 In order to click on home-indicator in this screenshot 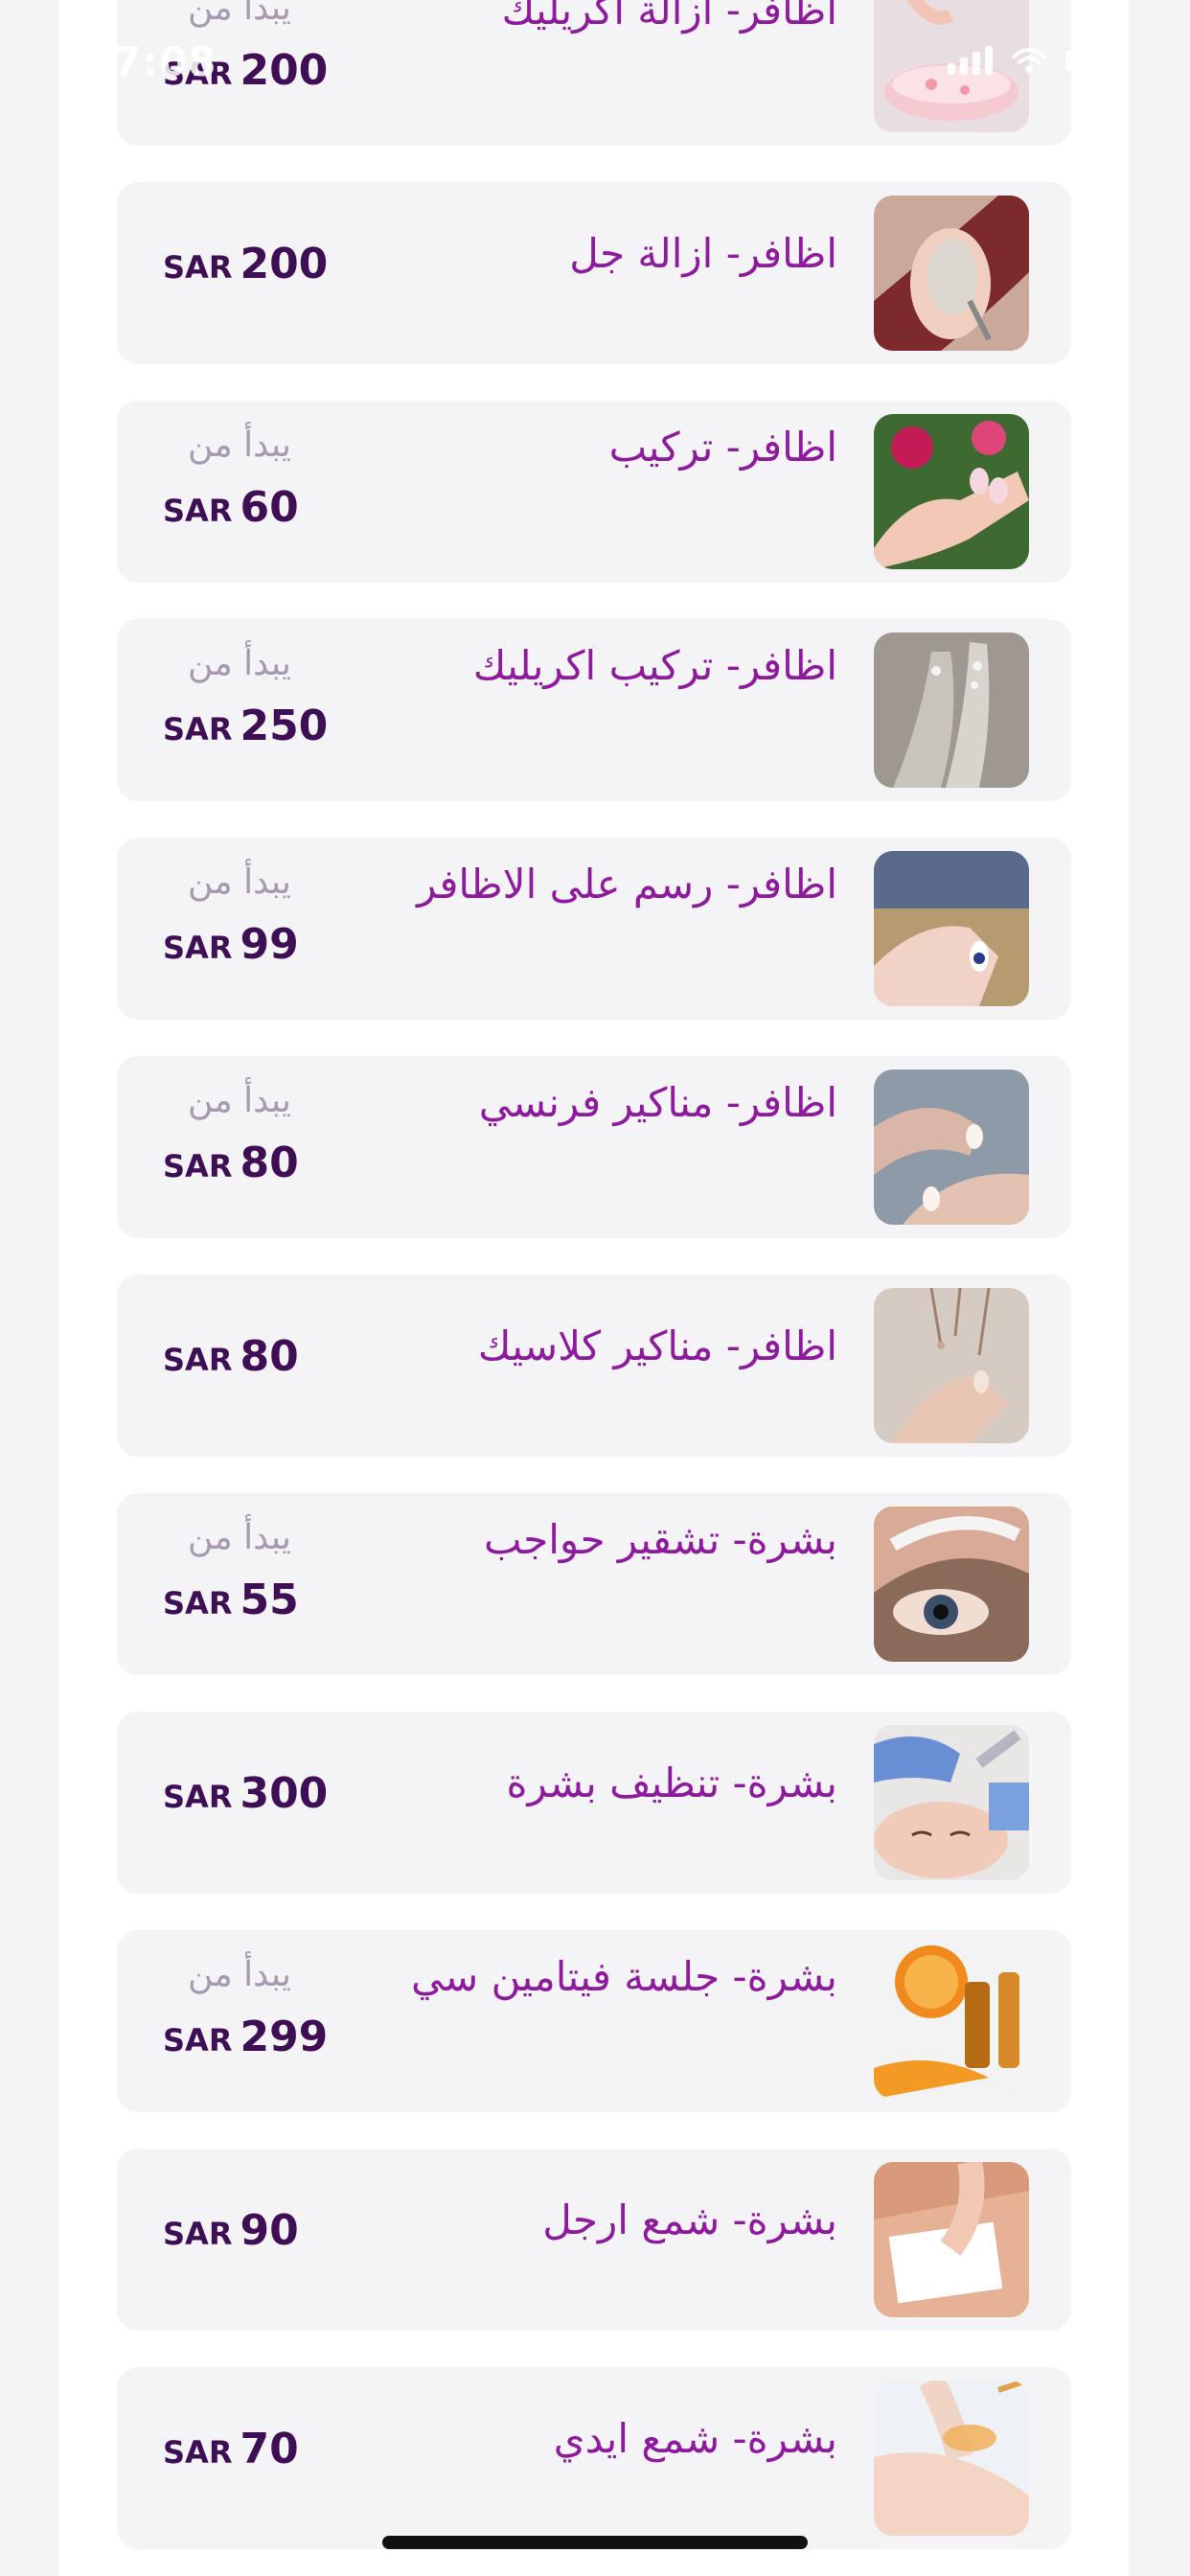, I will do `click(595, 2542)`.